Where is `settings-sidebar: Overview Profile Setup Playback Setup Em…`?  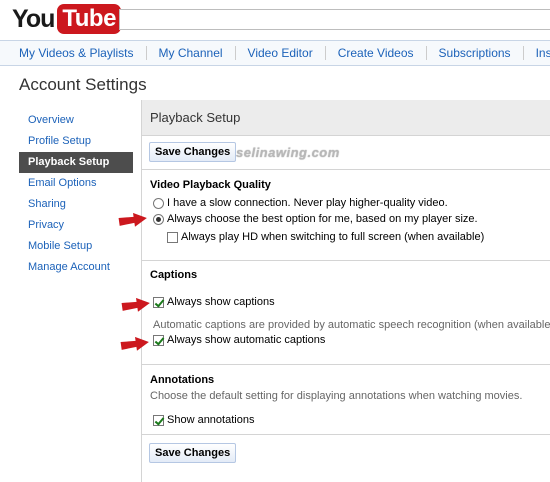 settings-sidebar: Overview Profile Setup Playback Setup Em… is located at coordinates (76, 194).